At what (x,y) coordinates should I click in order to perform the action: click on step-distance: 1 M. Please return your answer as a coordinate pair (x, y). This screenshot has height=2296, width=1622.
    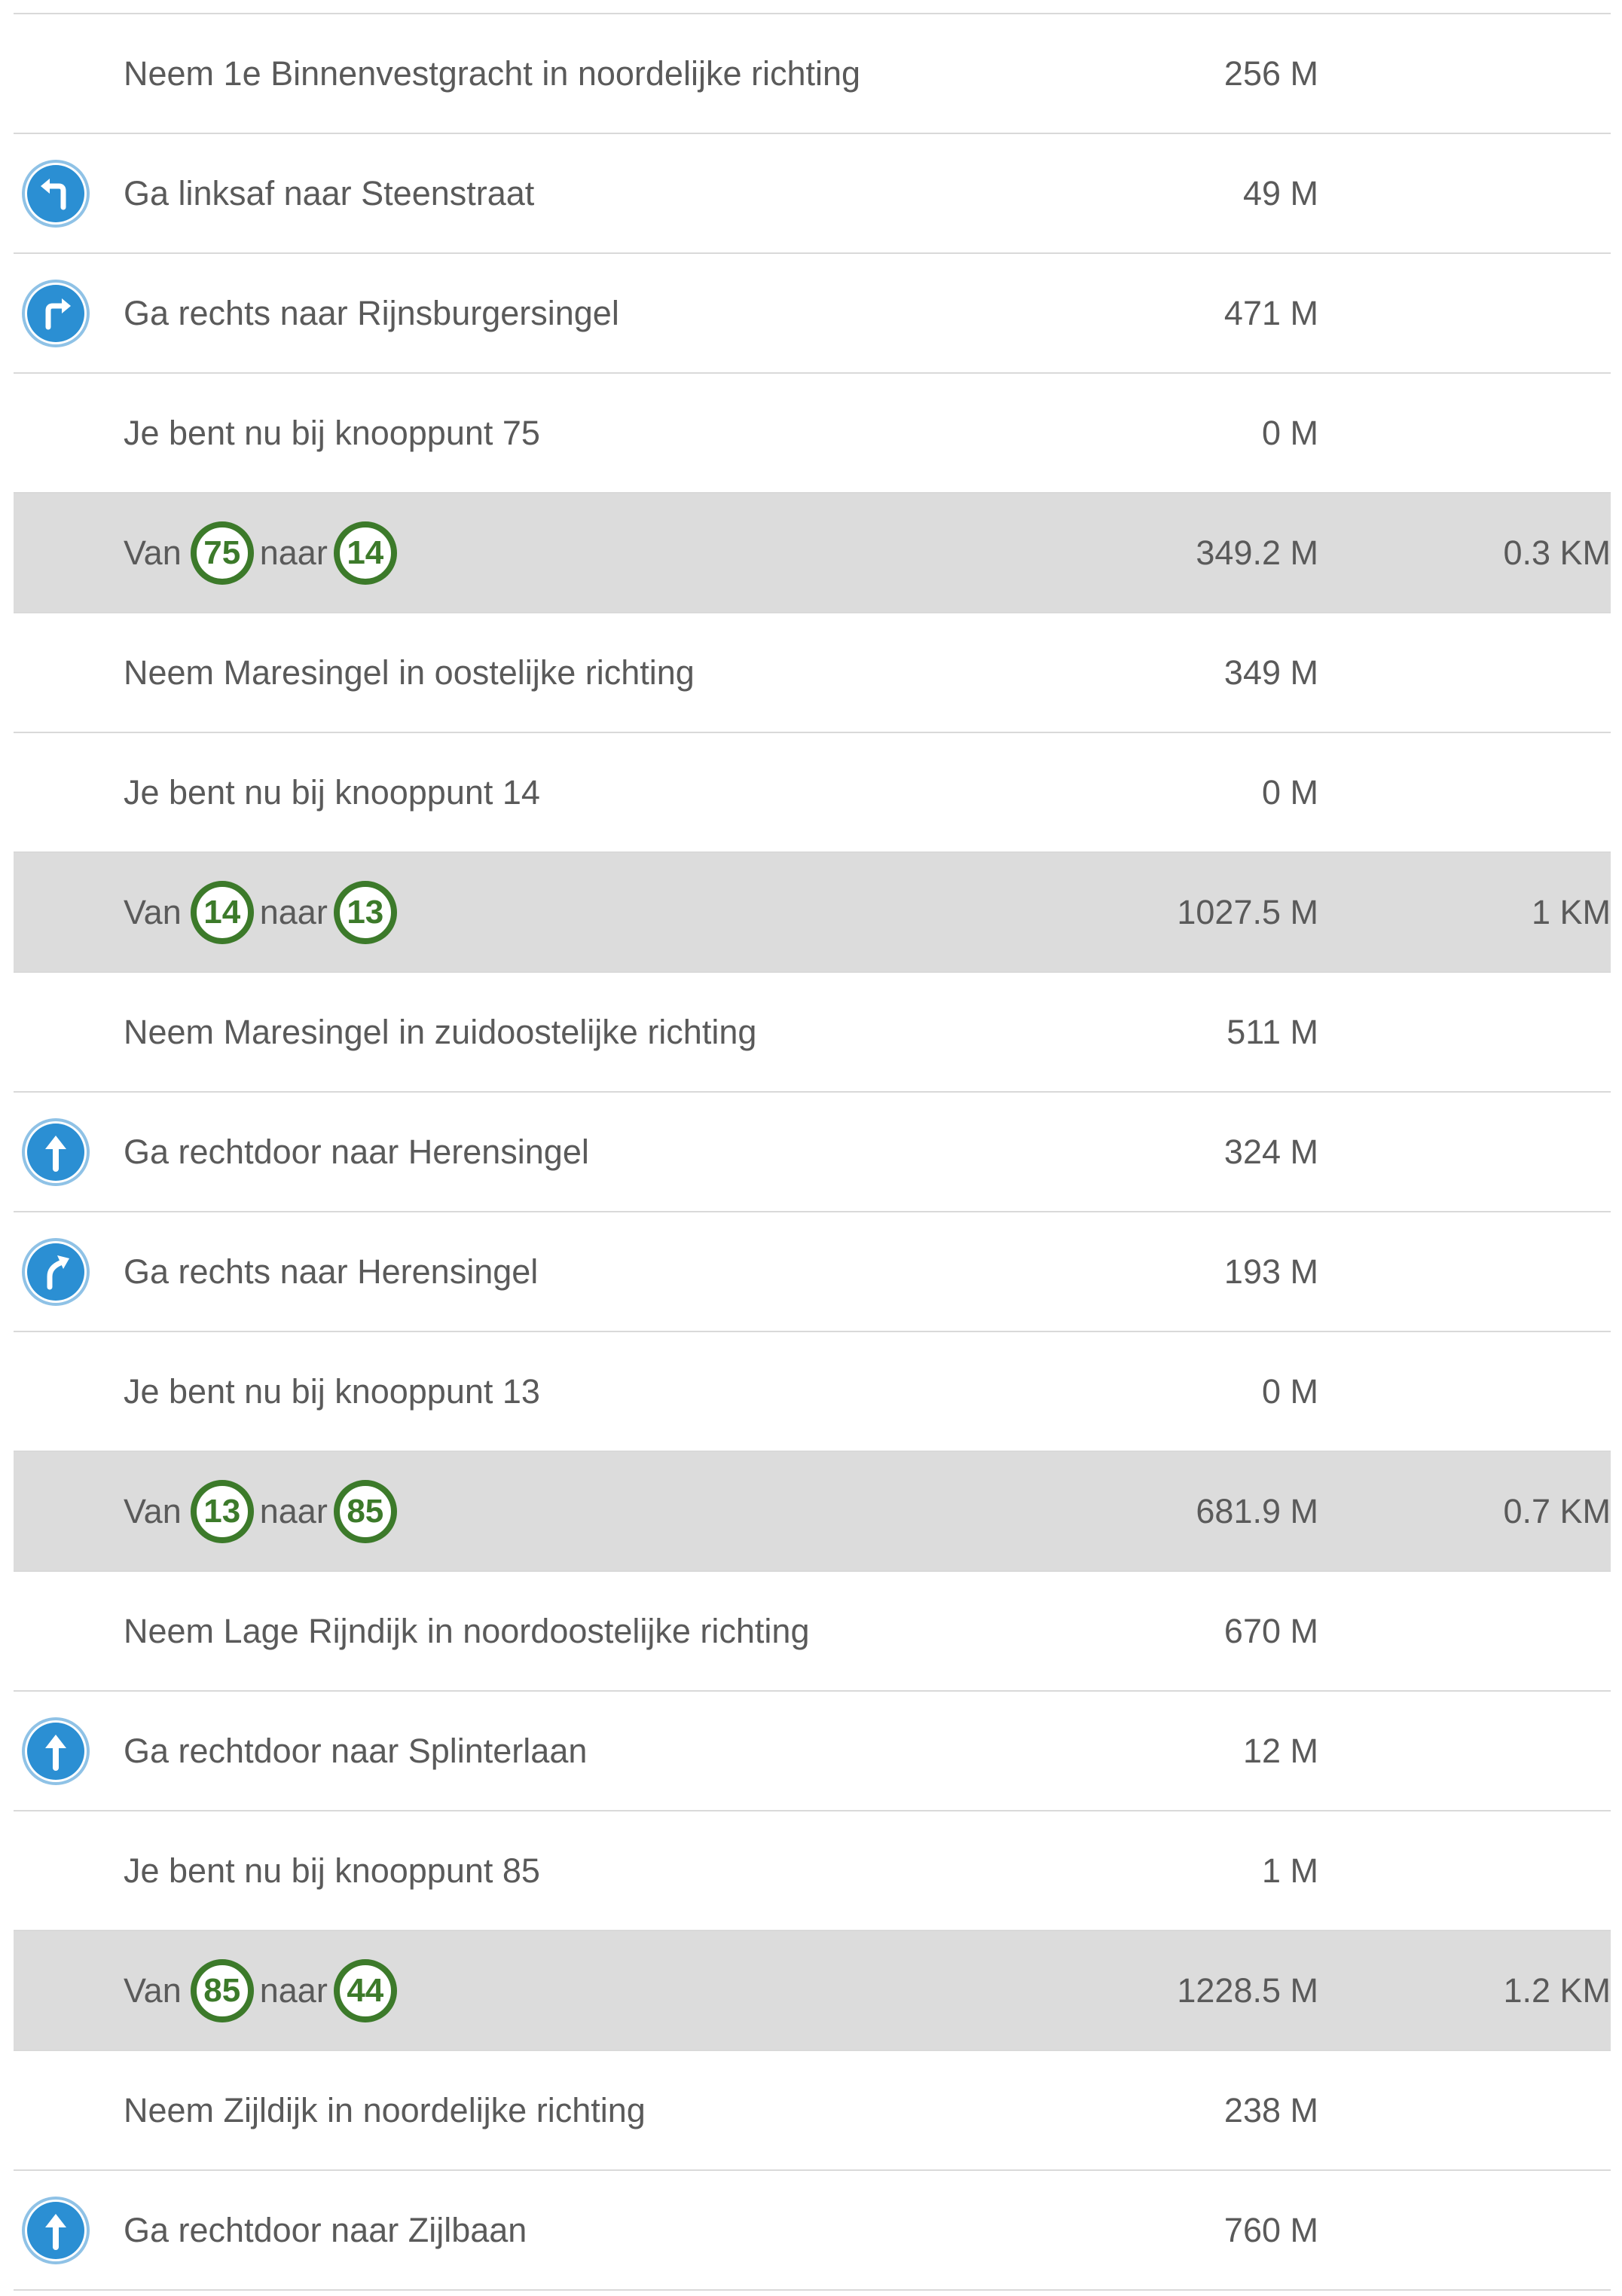
    Looking at the image, I should click on (1289, 1870).